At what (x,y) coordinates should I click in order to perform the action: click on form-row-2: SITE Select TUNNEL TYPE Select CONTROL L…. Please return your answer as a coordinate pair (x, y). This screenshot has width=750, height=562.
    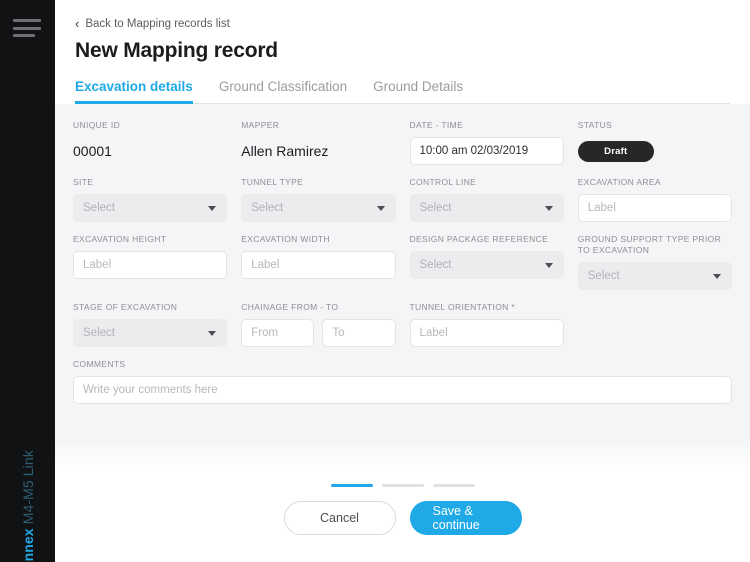
    Looking at the image, I should click on (402, 200).